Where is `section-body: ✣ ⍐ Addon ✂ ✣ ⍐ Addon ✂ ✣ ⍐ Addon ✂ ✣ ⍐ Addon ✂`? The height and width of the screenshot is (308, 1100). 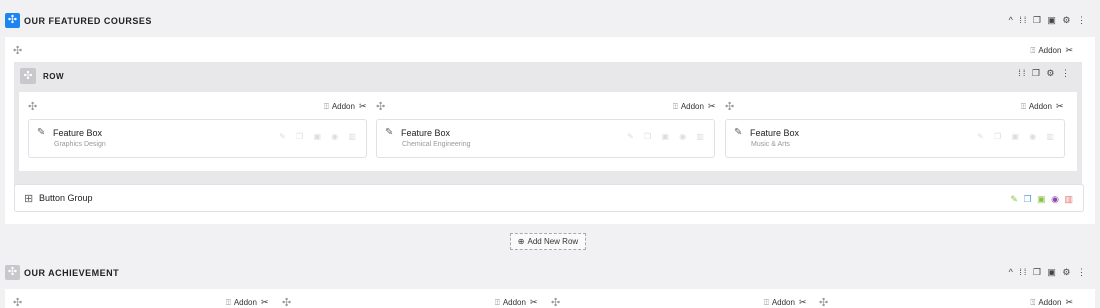 section-body: ✣ ⍐ Addon ✂ ✣ ⍐ Addon ✂ ✣ ⍐ Addon ✂ ✣ ⍐ Addon ✂ is located at coordinates (550, 298).